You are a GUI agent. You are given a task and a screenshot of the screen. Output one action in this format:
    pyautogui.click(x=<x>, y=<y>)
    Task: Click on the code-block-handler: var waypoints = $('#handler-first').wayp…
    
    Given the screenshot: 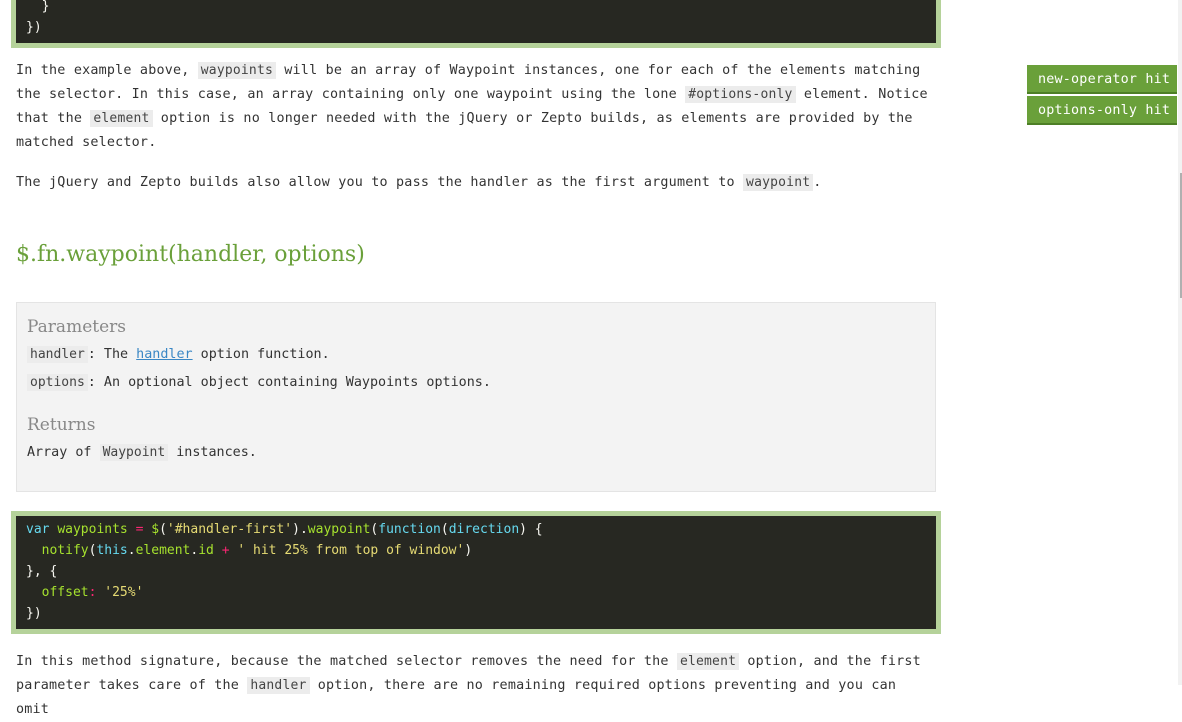 What is the action you would take?
    pyautogui.click(x=476, y=572)
    